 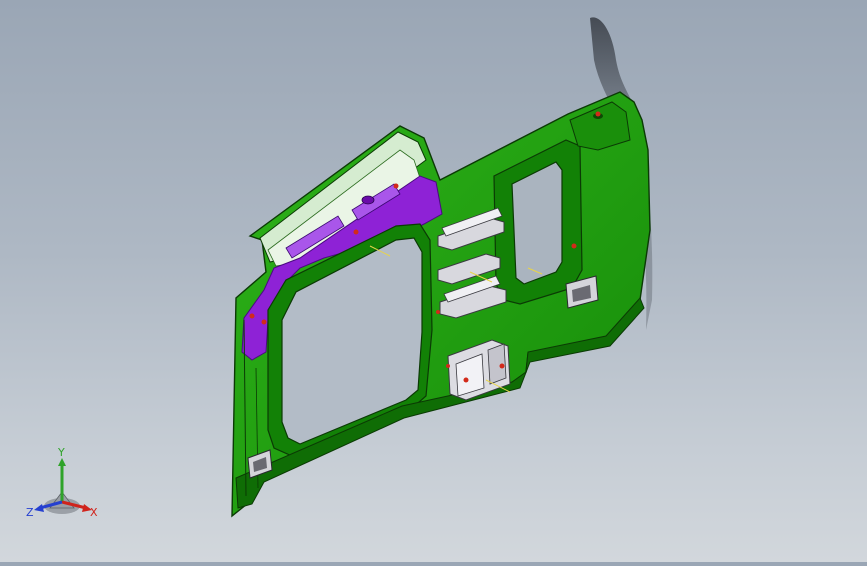 I want to click on z-axis-arrow-icon, so click(x=39, y=508).